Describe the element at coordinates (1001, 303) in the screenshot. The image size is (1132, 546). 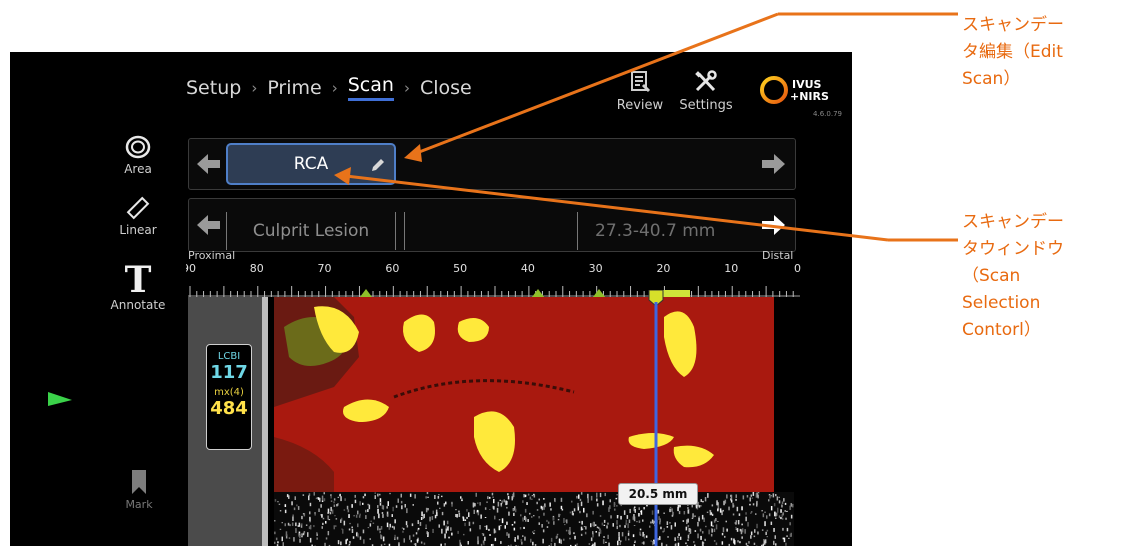
I see `callout-line: Selection` at that location.